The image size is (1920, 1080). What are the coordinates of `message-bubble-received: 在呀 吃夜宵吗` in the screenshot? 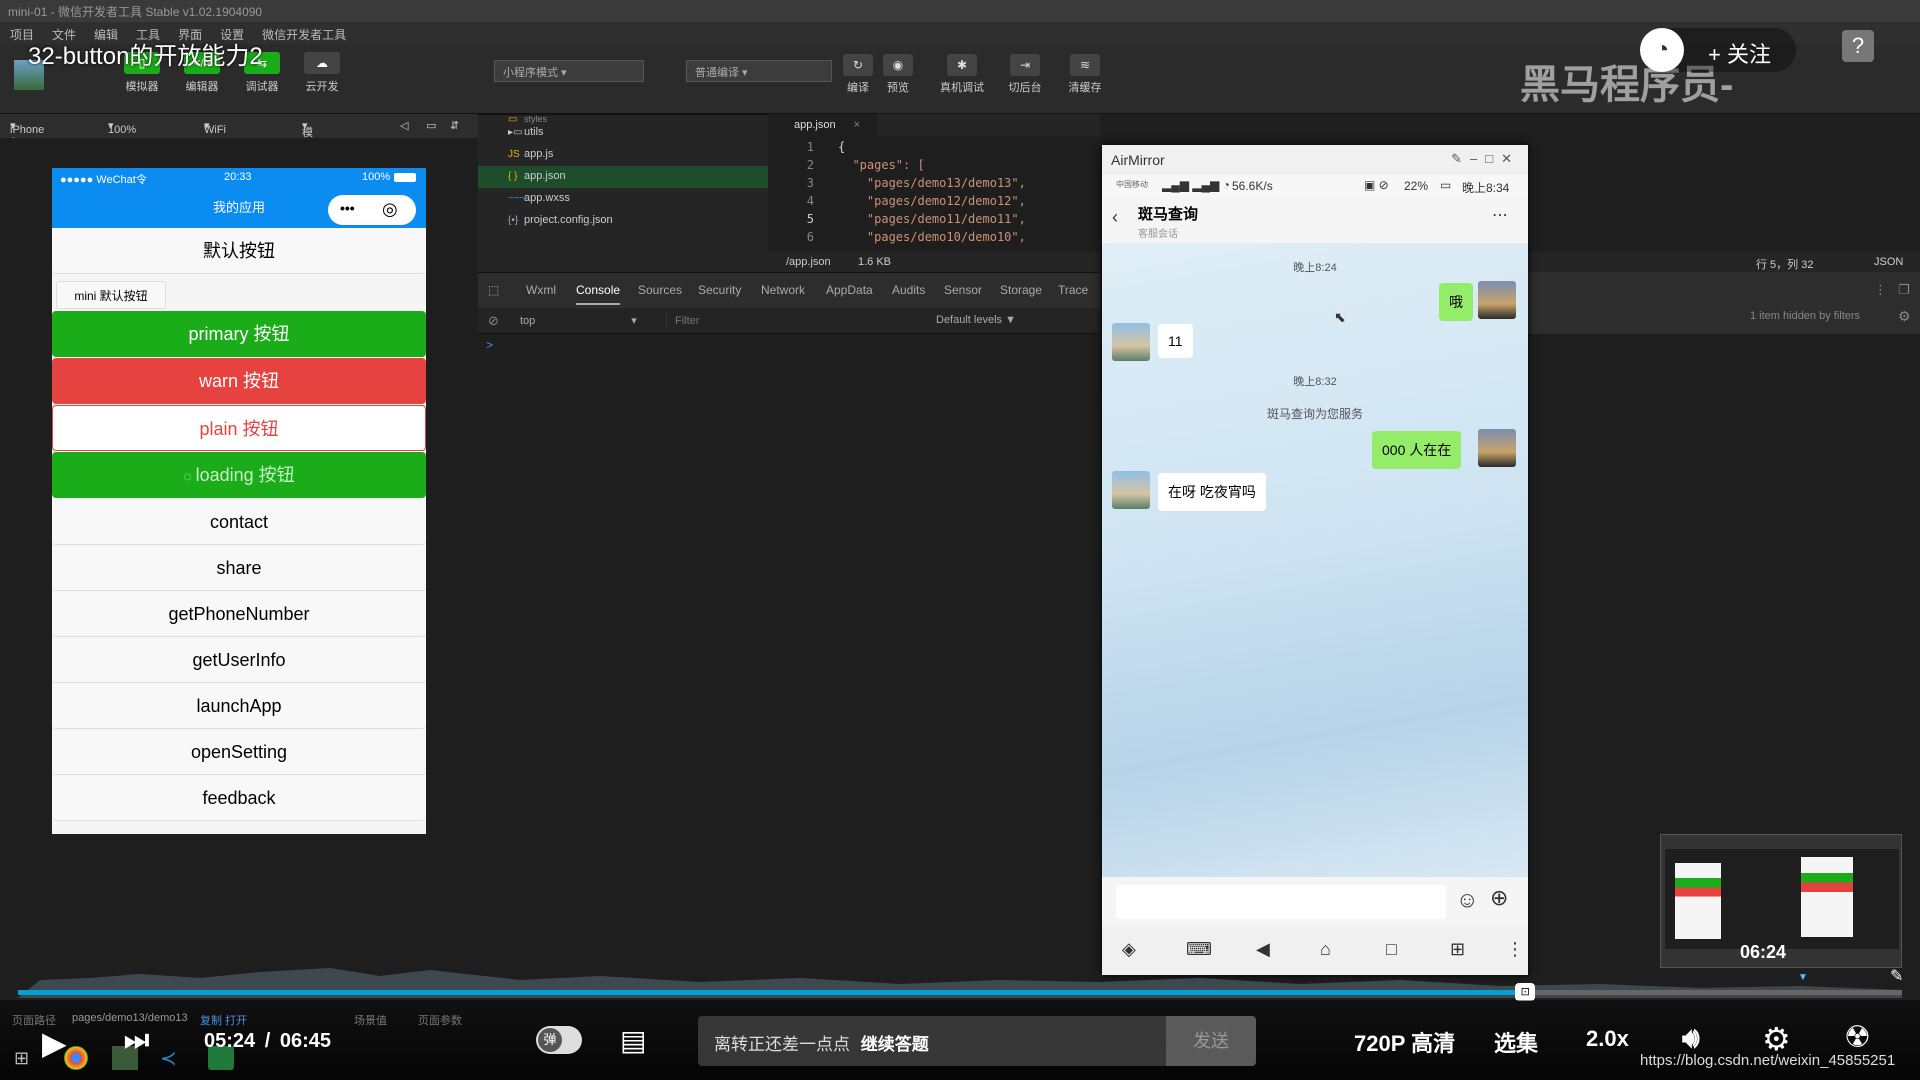 It's located at (1212, 492).